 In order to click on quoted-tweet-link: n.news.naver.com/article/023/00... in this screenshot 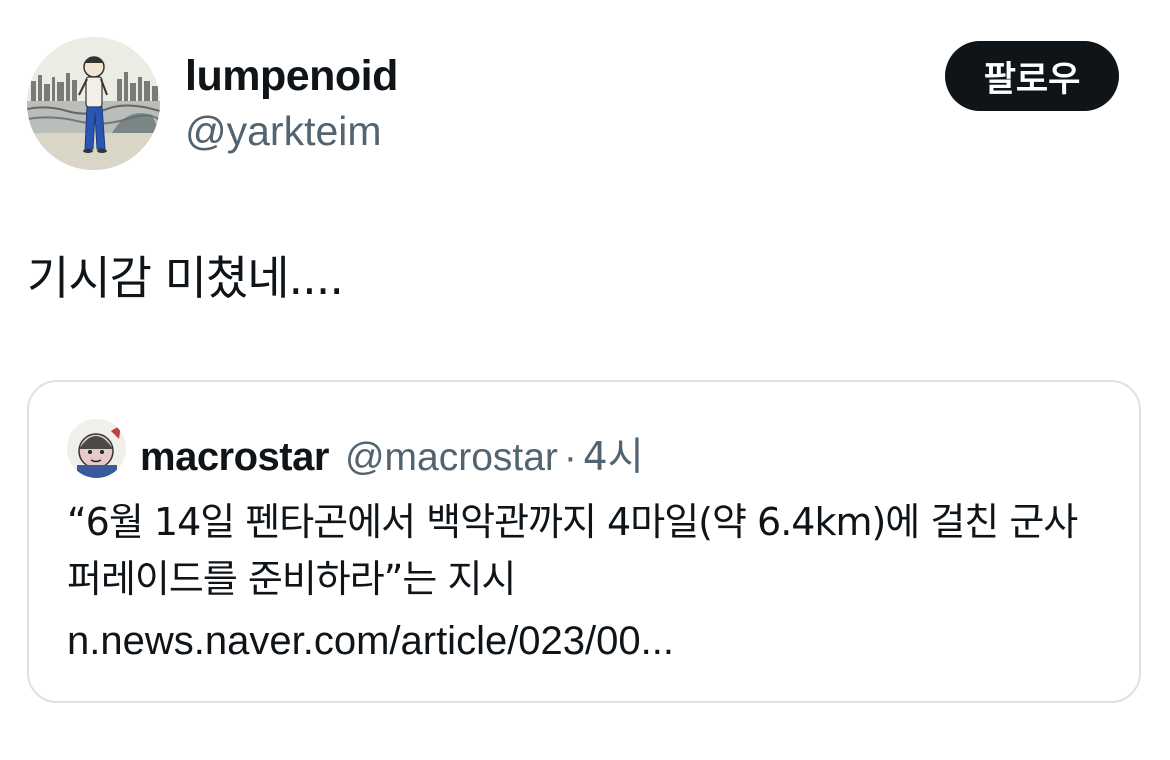, I will do `click(370, 641)`.